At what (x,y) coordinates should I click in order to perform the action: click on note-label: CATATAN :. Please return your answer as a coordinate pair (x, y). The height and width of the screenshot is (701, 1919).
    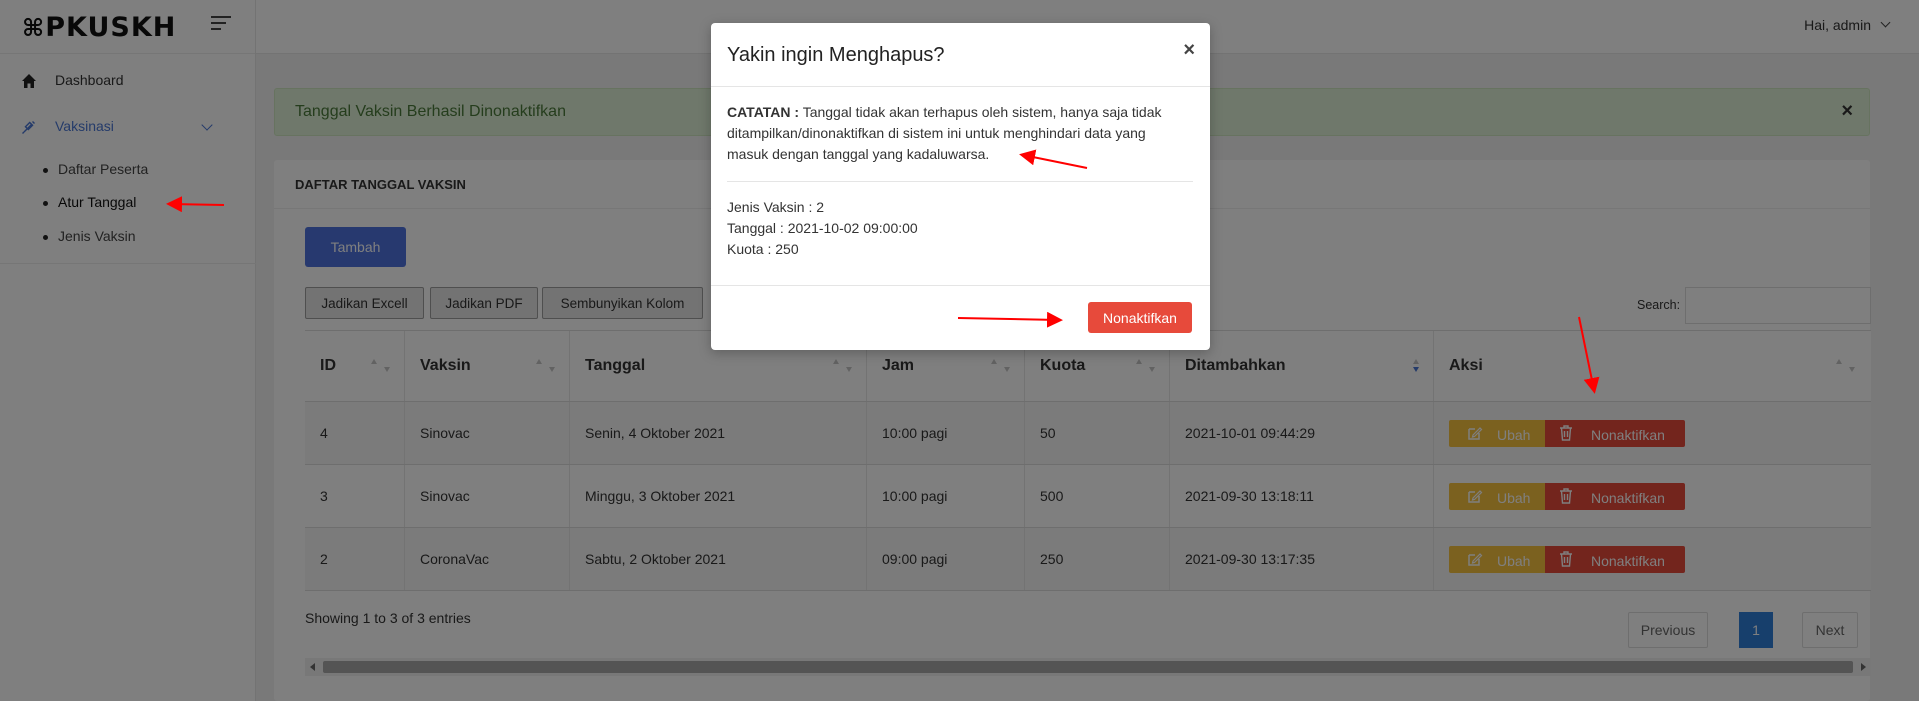
    Looking at the image, I should click on (763, 112).